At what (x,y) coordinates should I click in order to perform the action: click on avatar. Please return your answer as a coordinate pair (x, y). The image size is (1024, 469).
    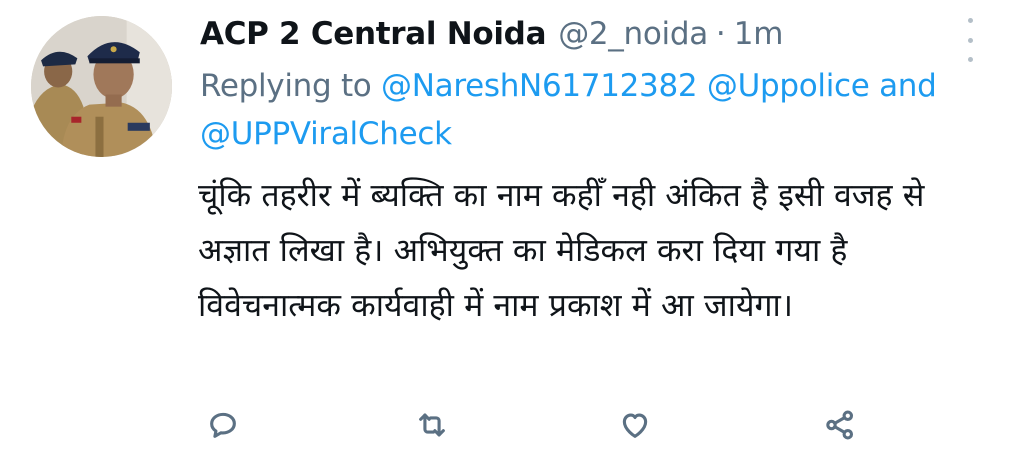
    Looking at the image, I should click on (101, 86).